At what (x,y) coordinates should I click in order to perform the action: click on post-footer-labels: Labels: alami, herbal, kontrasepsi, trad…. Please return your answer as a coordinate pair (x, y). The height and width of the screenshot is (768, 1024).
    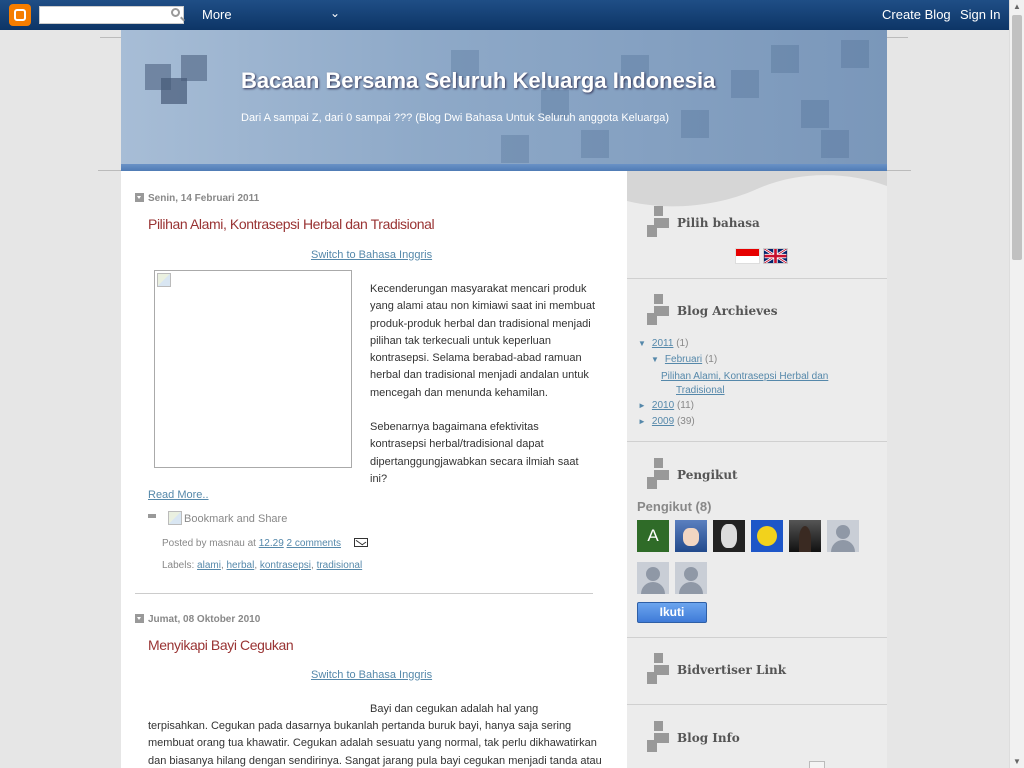
    Looking at the image, I should click on (262, 565).